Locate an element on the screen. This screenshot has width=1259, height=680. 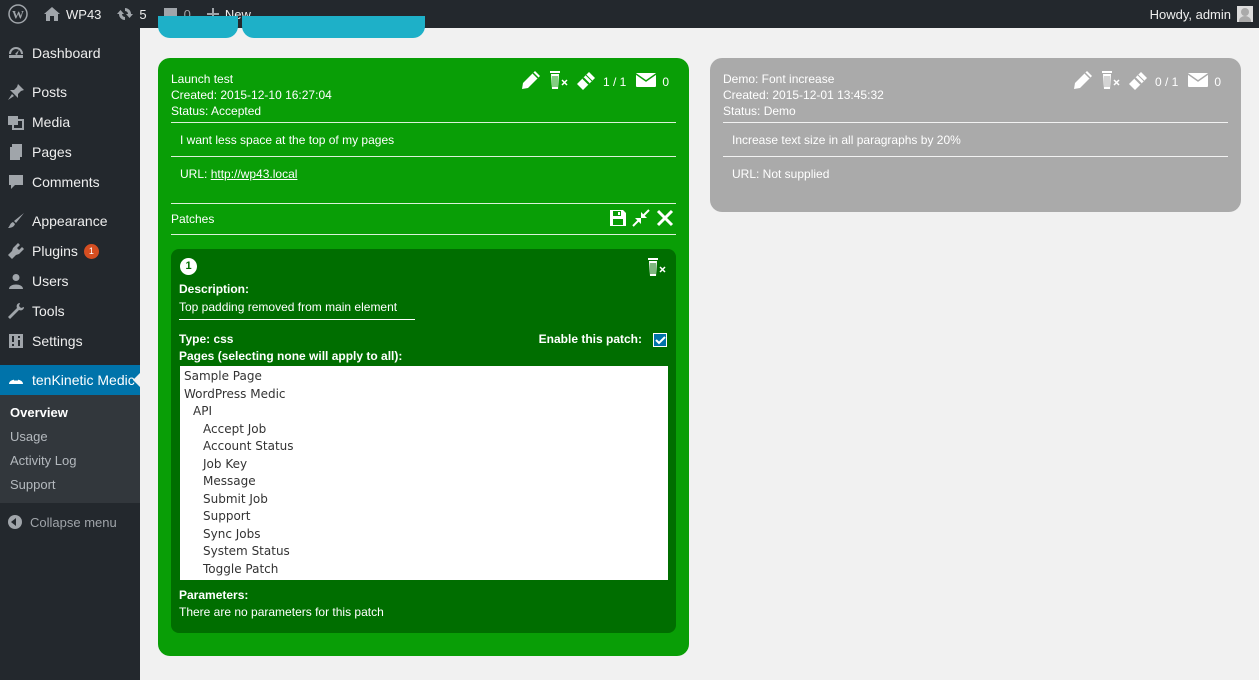
wrench-icon is located at coordinates (16, 311).